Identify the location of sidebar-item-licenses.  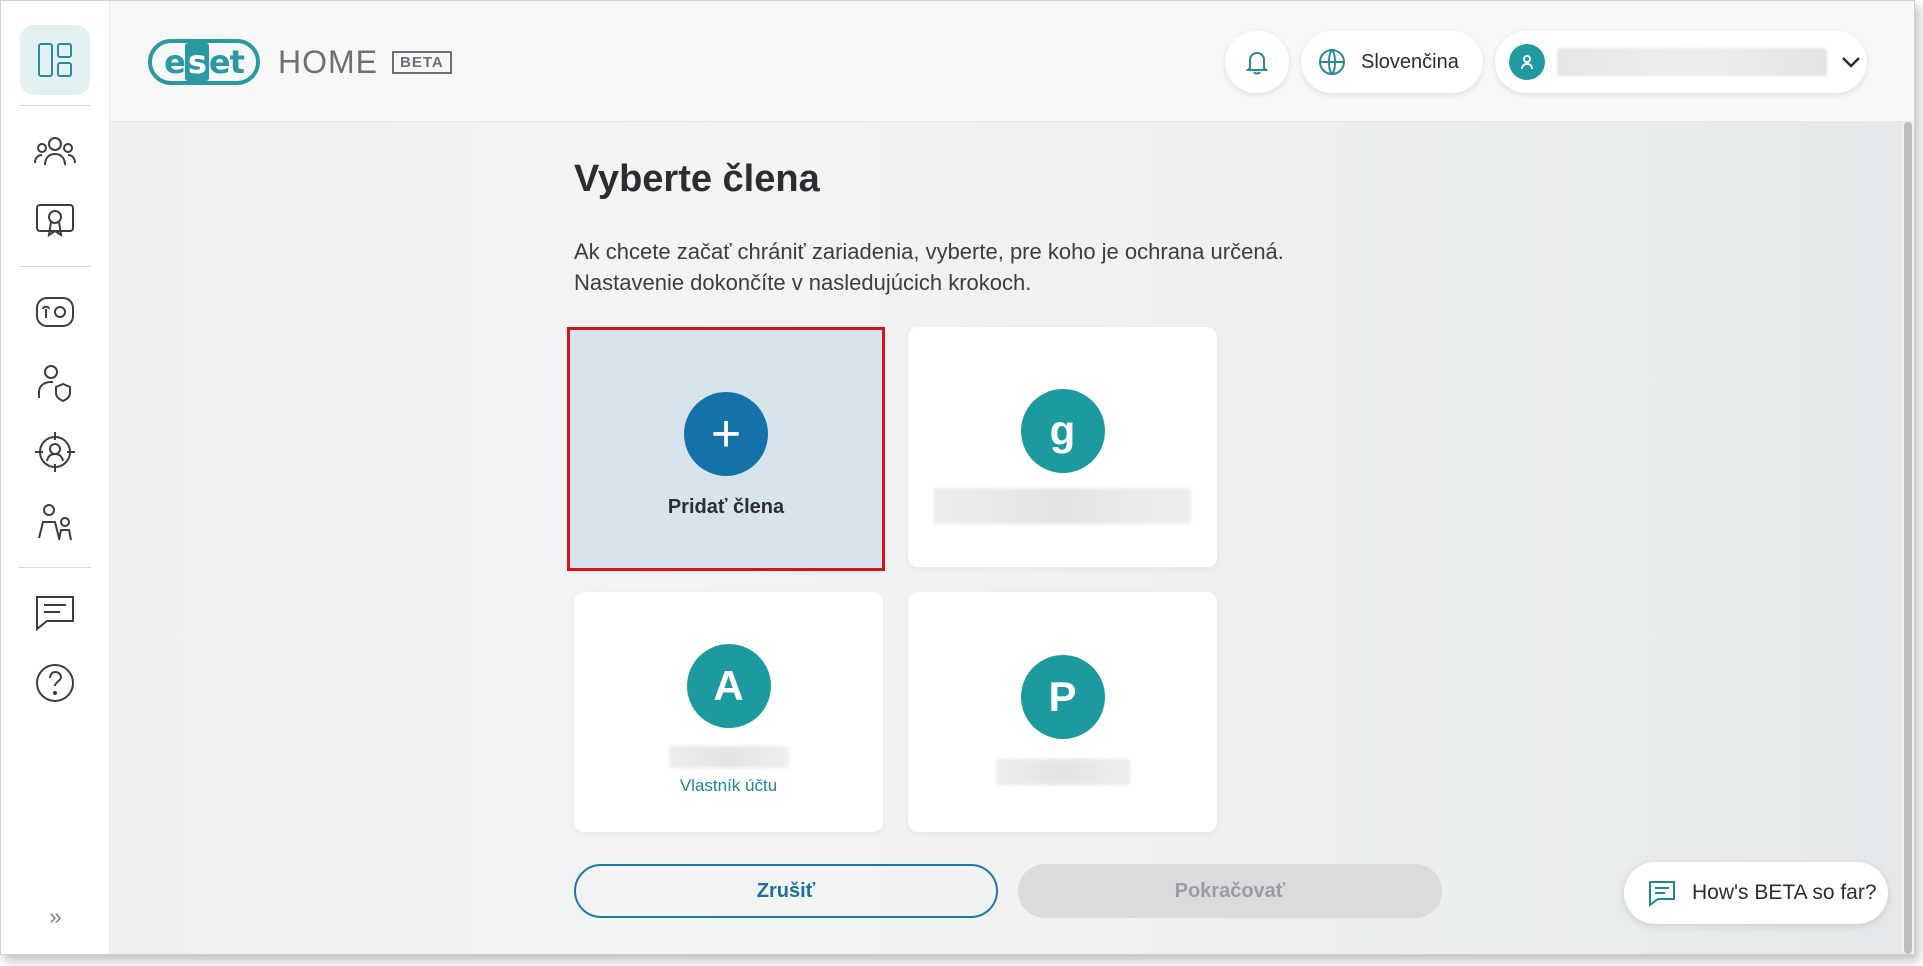
(55, 221).